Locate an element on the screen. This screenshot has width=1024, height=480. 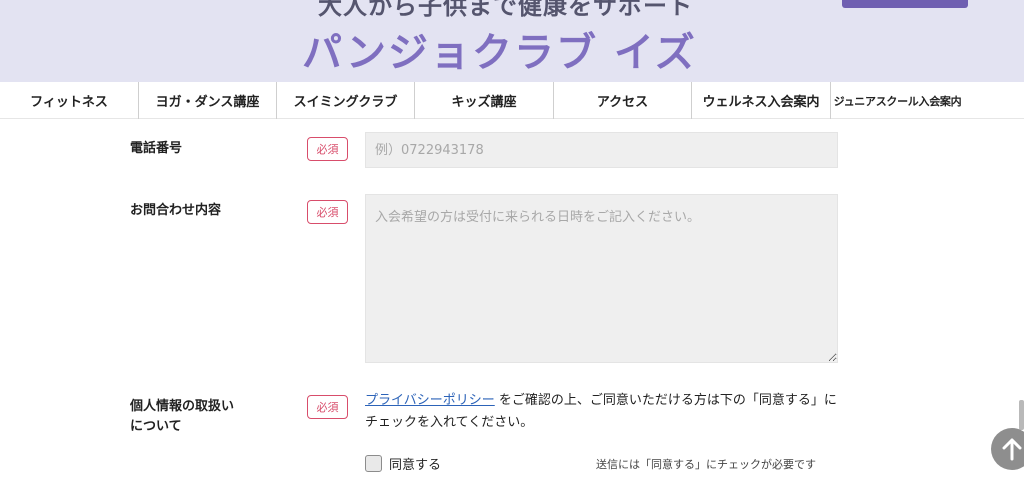
agree-checkbox-group: 同意する is located at coordinates (403, 463).